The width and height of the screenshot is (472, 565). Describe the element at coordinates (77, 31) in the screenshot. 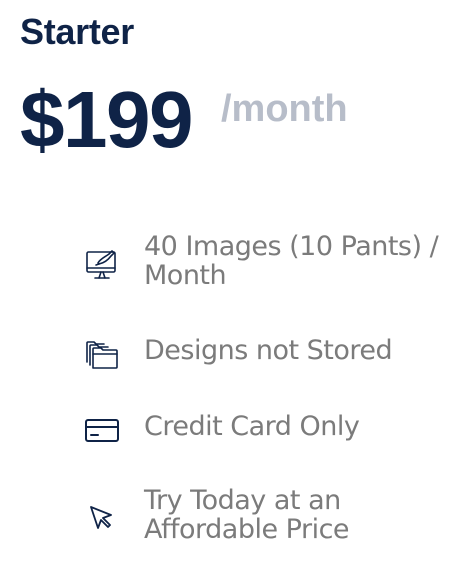

I see `plan-title: Starter` at that location.